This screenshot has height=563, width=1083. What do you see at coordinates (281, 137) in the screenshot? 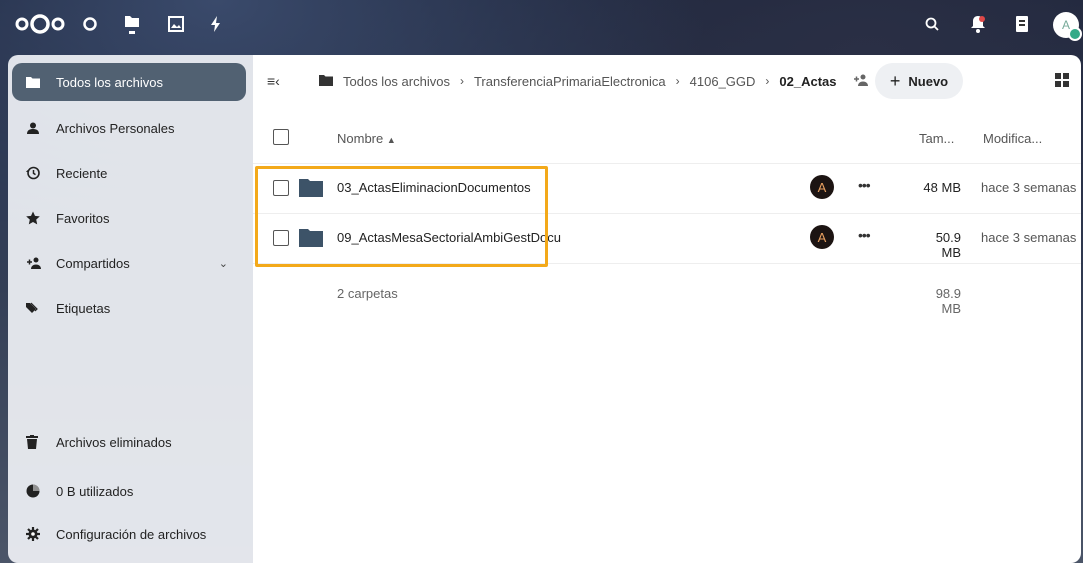
I see `select-all-checkbox` at bounding box center [281, 137].